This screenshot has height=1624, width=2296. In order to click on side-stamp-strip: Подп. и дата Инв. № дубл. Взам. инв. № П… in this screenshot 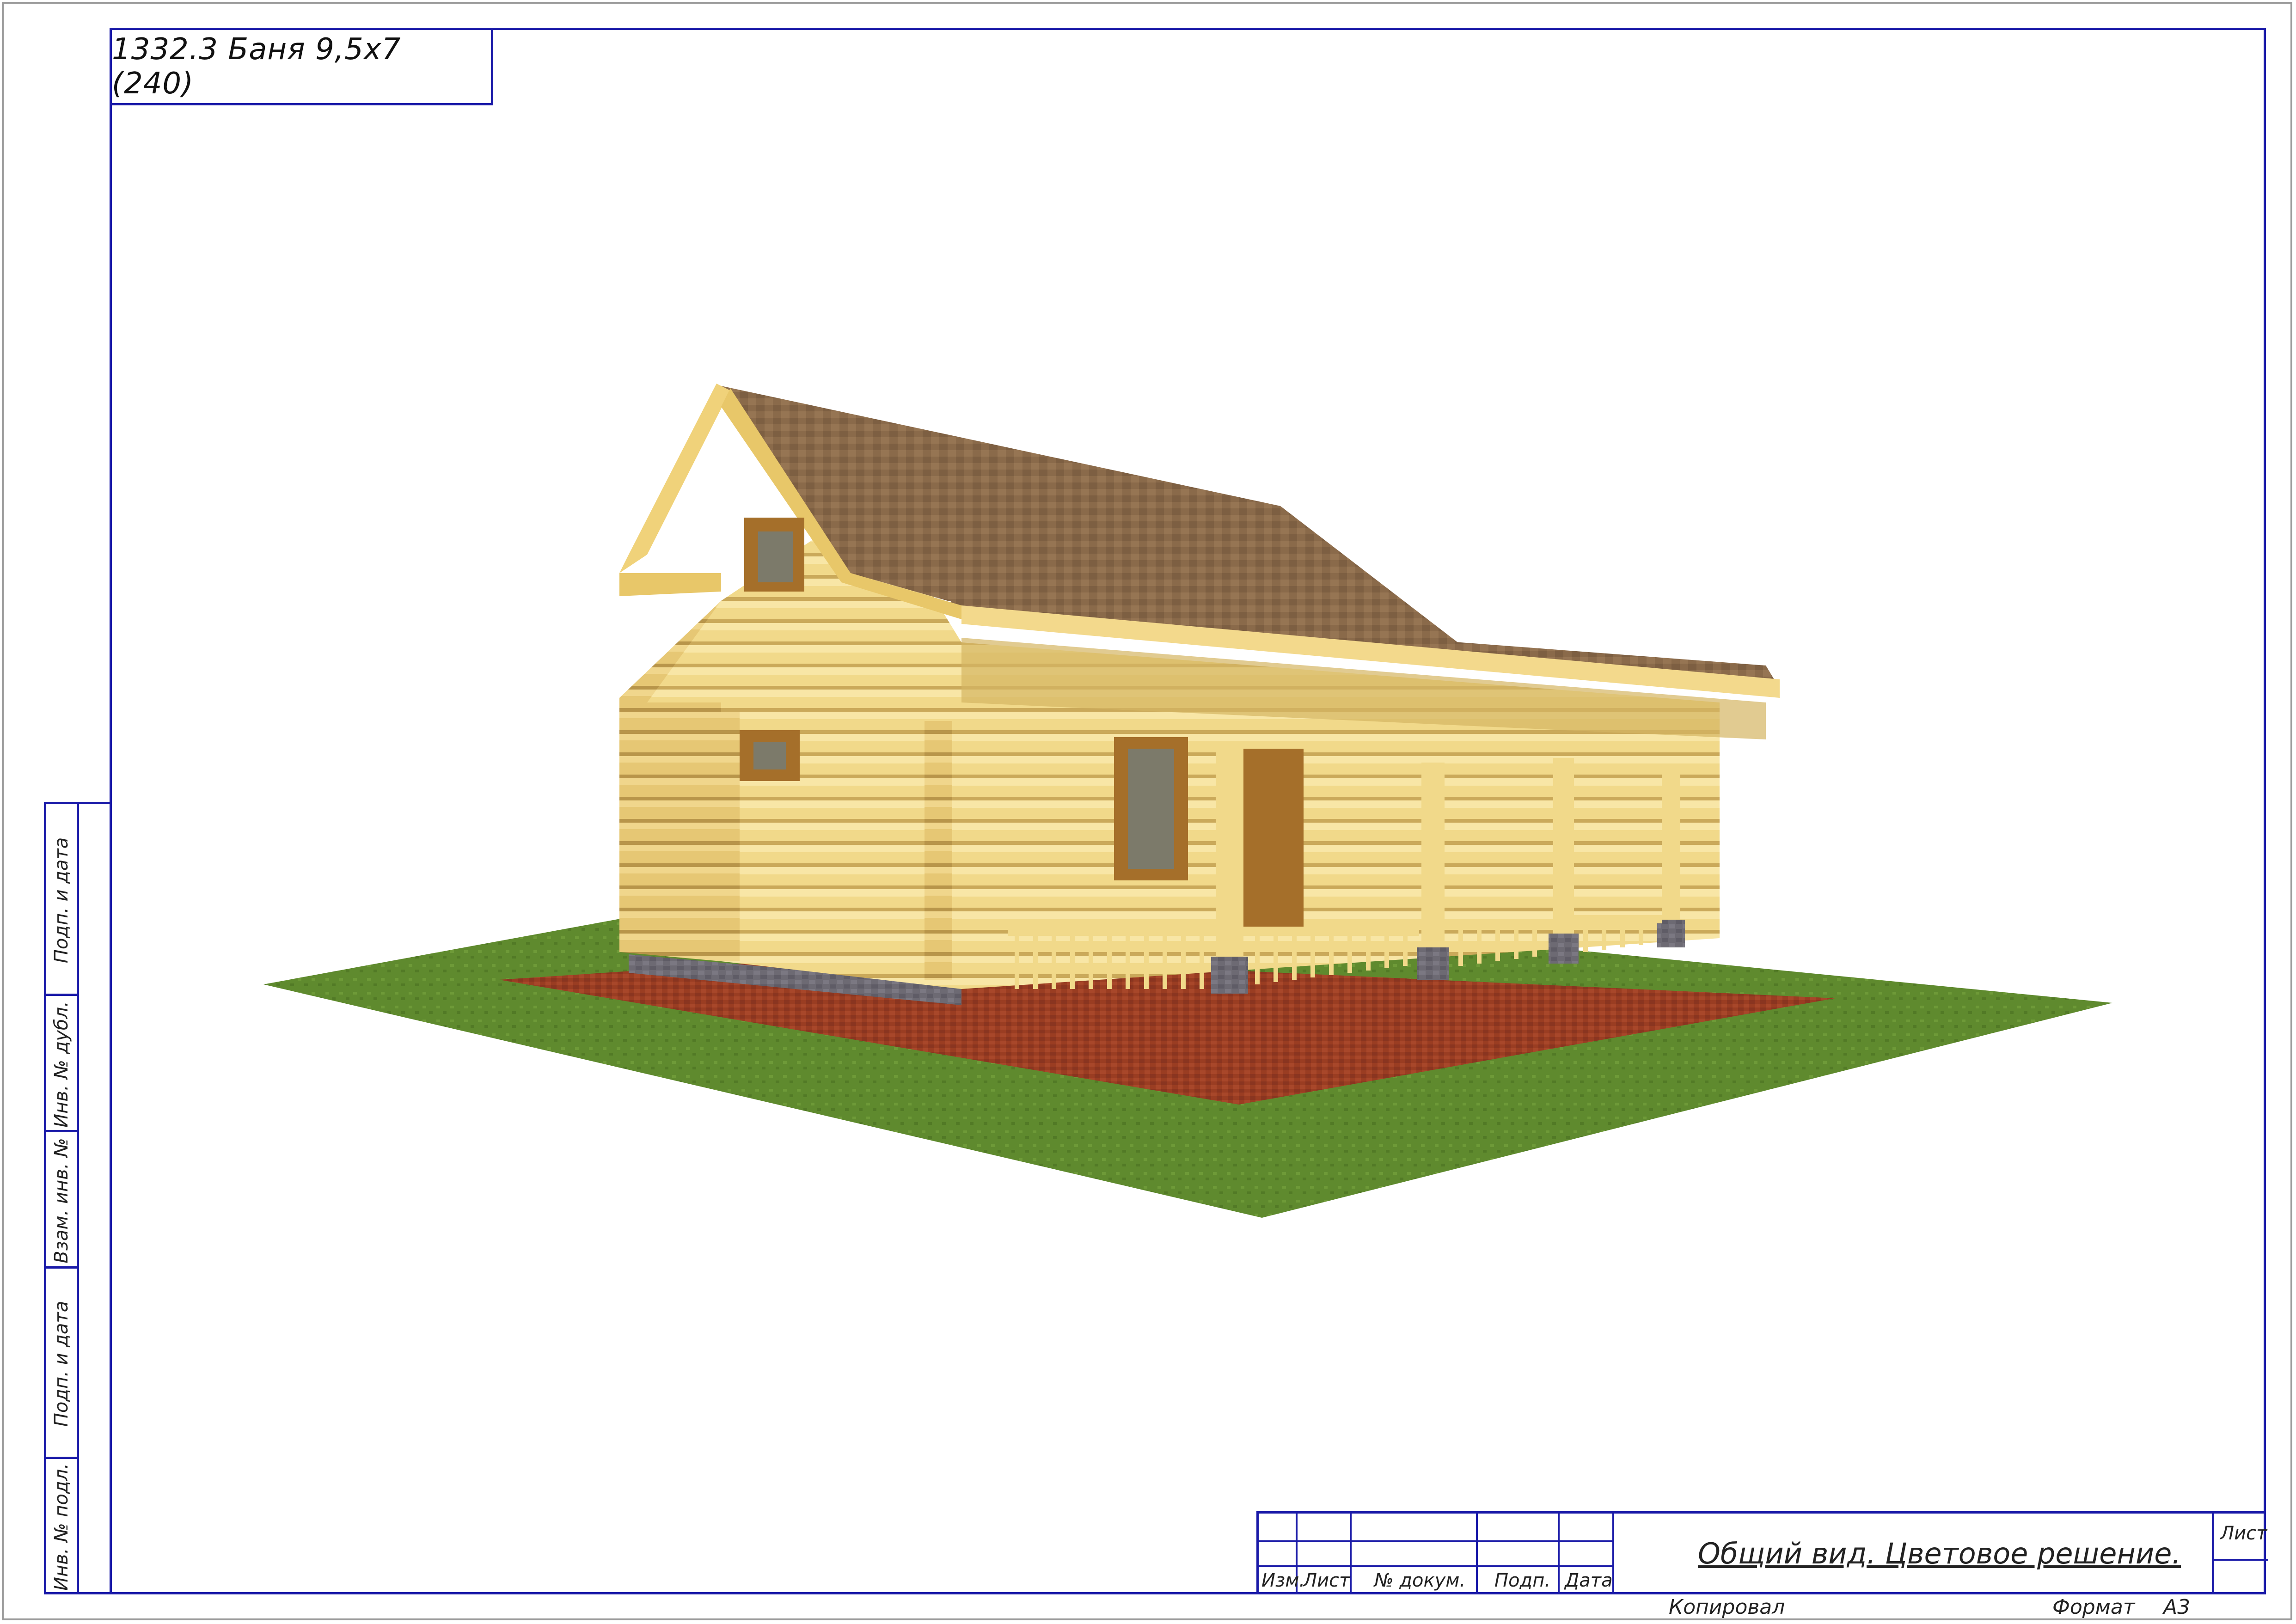, I will do `click(78, 1198)`.